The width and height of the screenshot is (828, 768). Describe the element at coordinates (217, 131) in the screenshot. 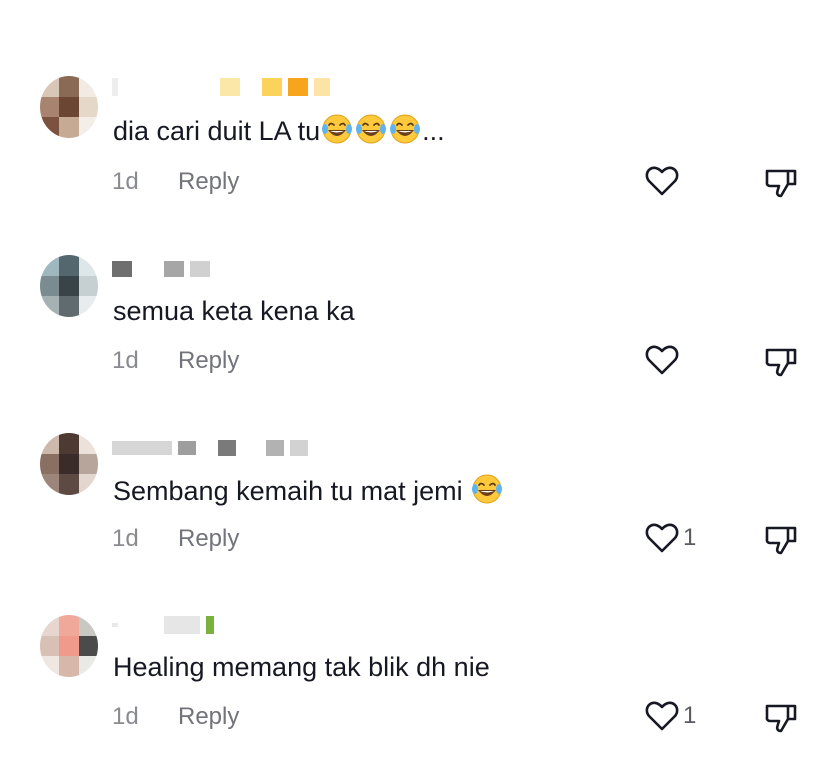

I see `comment-body: dia cari duit LA tu` at that location.